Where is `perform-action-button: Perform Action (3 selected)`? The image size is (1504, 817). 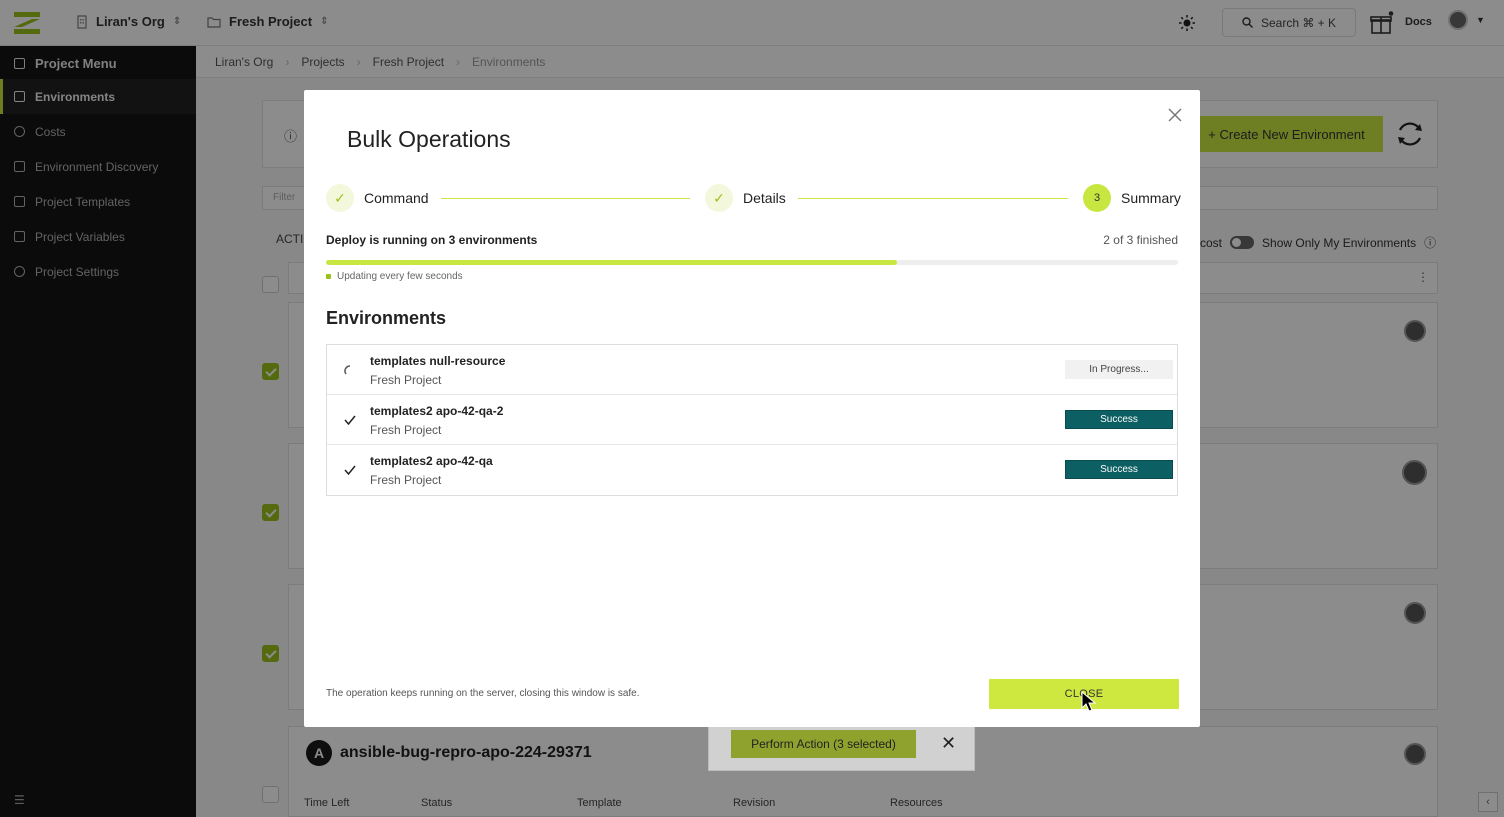
perform-action-button: Perform Action (3 selected) is located at coordinates (823, 744).